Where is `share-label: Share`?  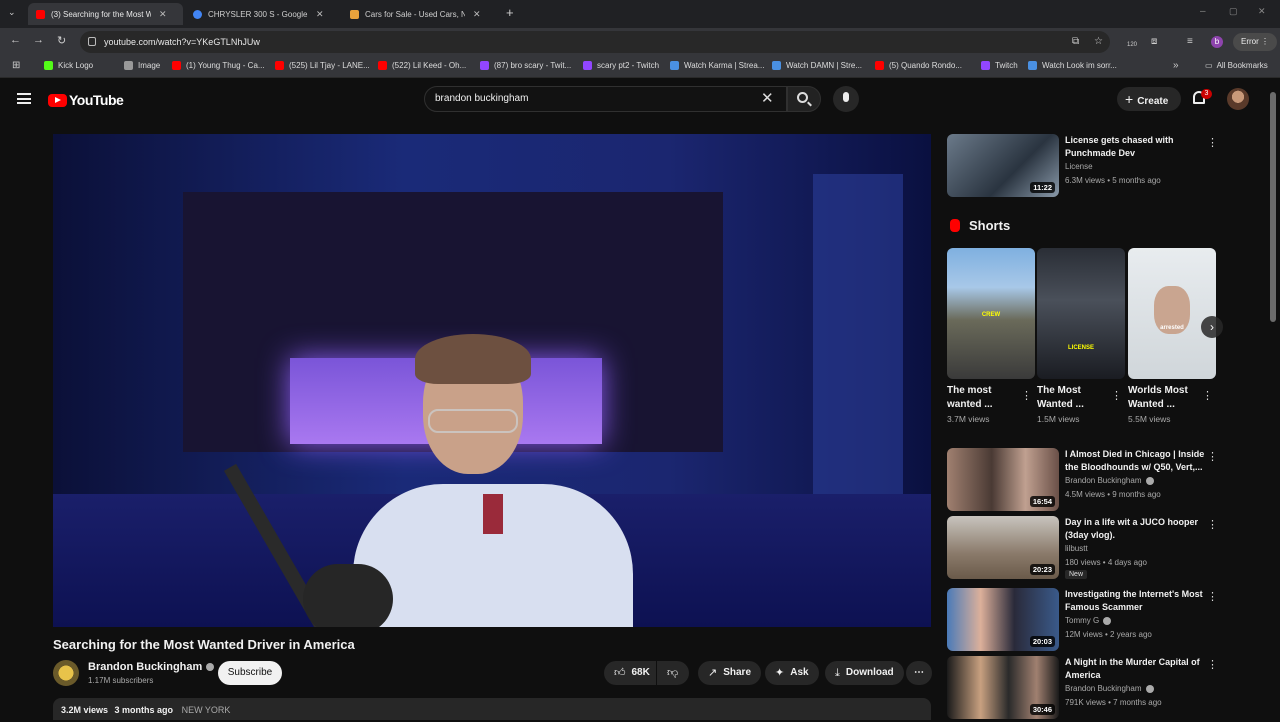 share-label: Share is located at coordinates (737, 672).